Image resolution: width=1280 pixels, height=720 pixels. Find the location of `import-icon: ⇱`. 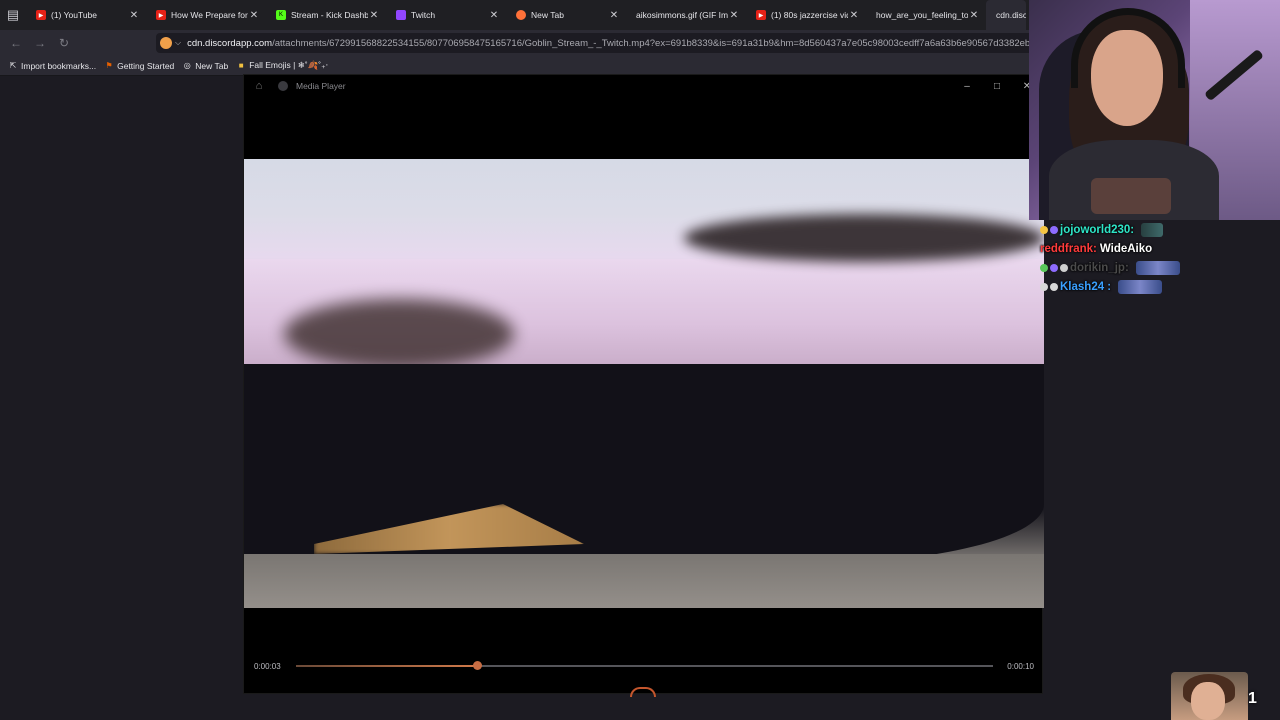

import-icon: ⇱ is located at coordinates (13, 65).